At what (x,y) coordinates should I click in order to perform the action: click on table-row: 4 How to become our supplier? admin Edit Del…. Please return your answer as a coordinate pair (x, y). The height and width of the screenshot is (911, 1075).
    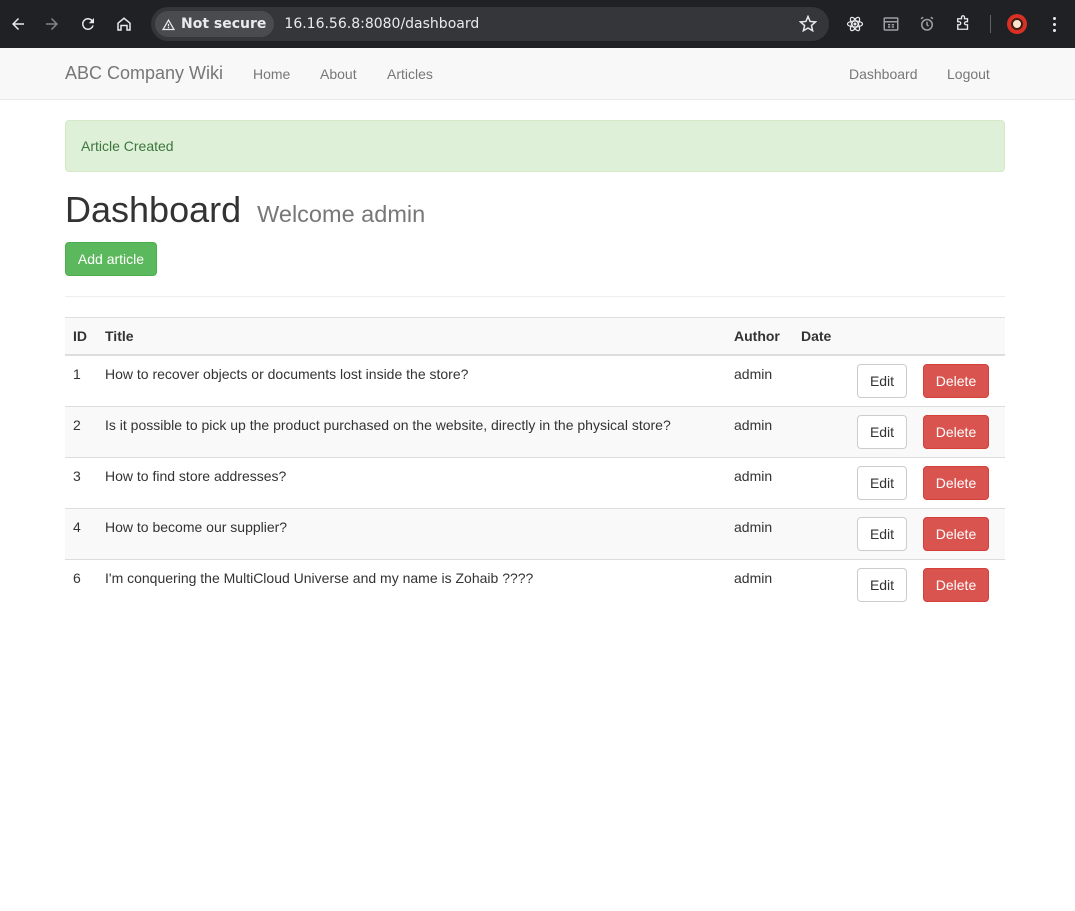
    Looking at the image, I should click on (535, 533).